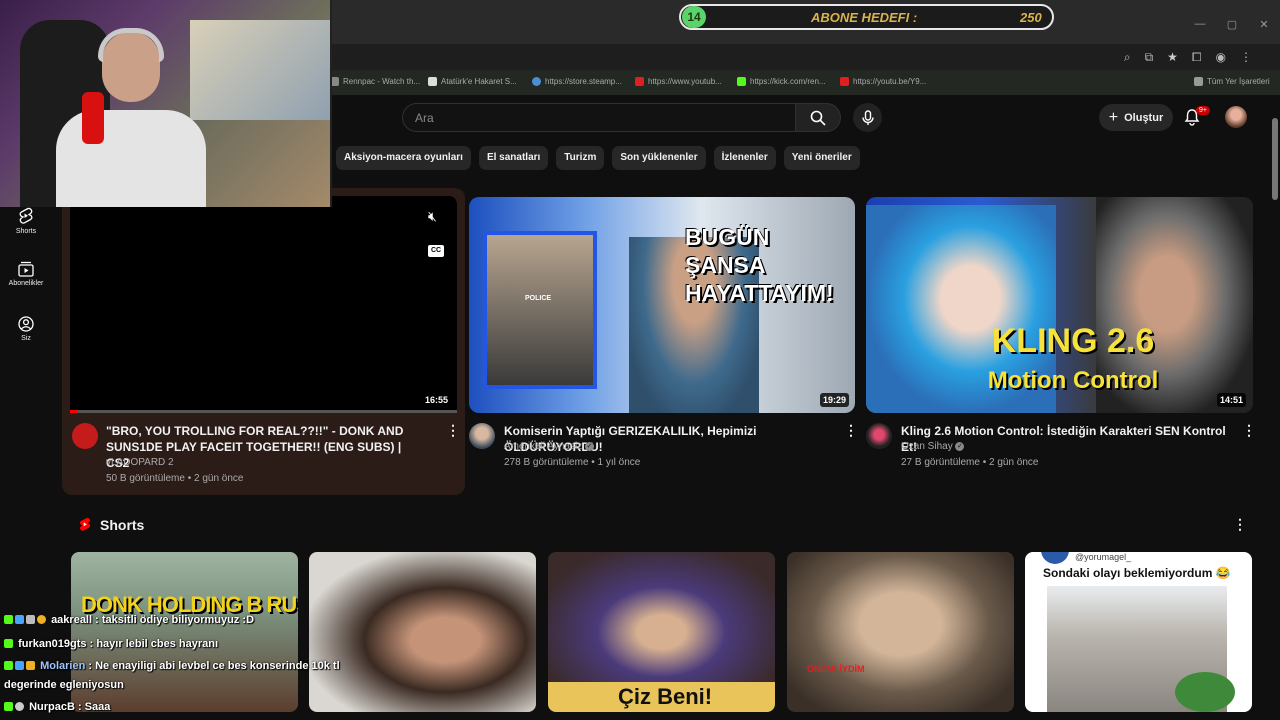  I want to click on video-duration: 14:51, so click(1232, 400).